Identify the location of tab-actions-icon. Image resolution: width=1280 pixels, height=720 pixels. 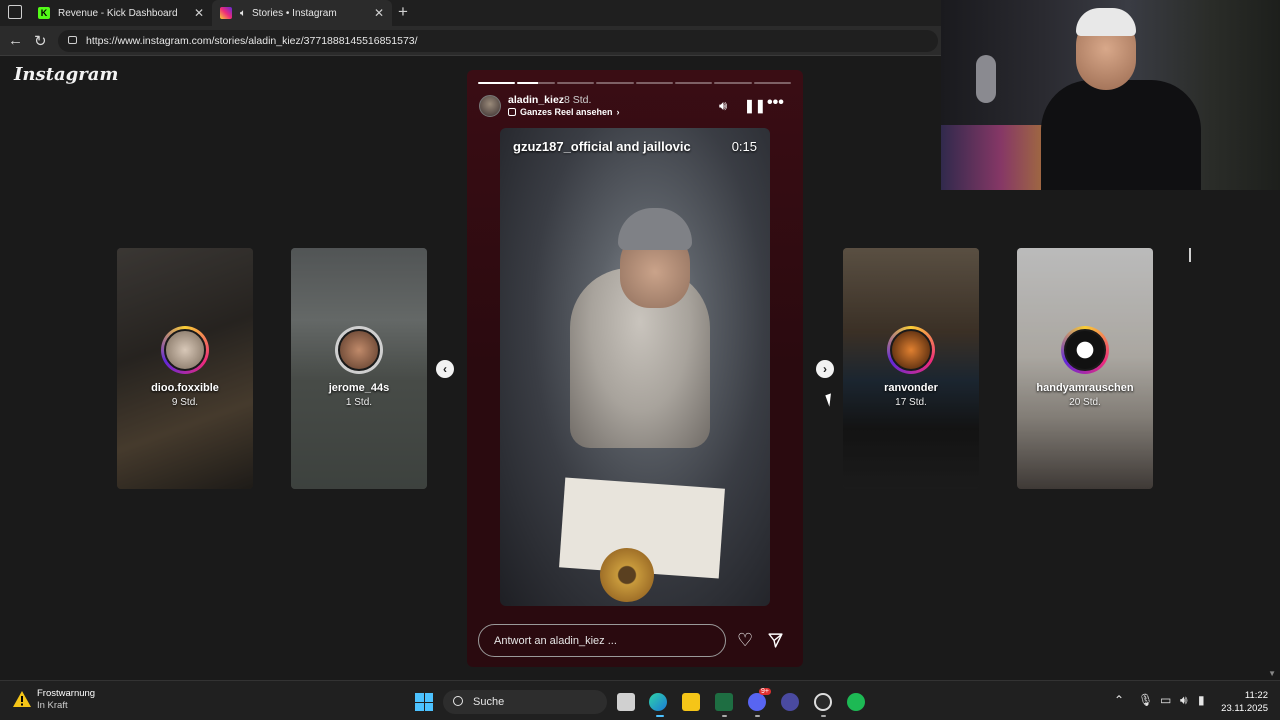
(15, 12).